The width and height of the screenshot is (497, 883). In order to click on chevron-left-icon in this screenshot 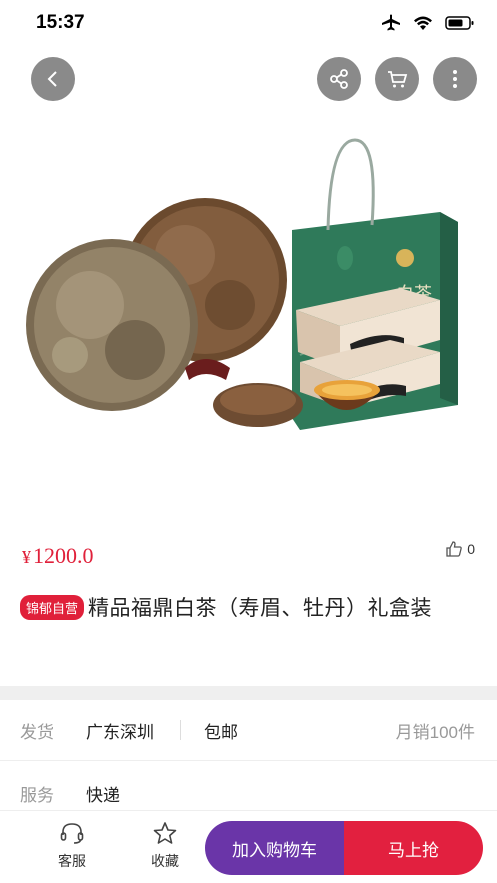, I will do `click(52, 79)`.